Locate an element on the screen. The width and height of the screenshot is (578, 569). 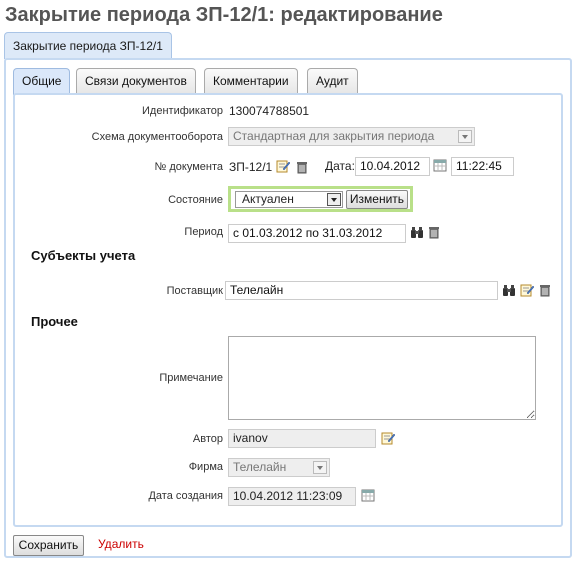
tab-comments: Комментарии is located at coordinates (251, 81).